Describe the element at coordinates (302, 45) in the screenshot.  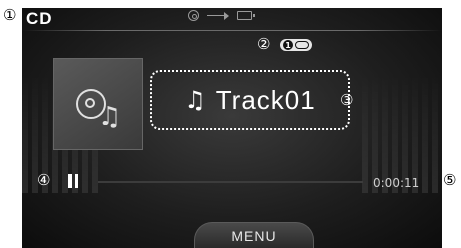
I see `repeat-icon` at that location.